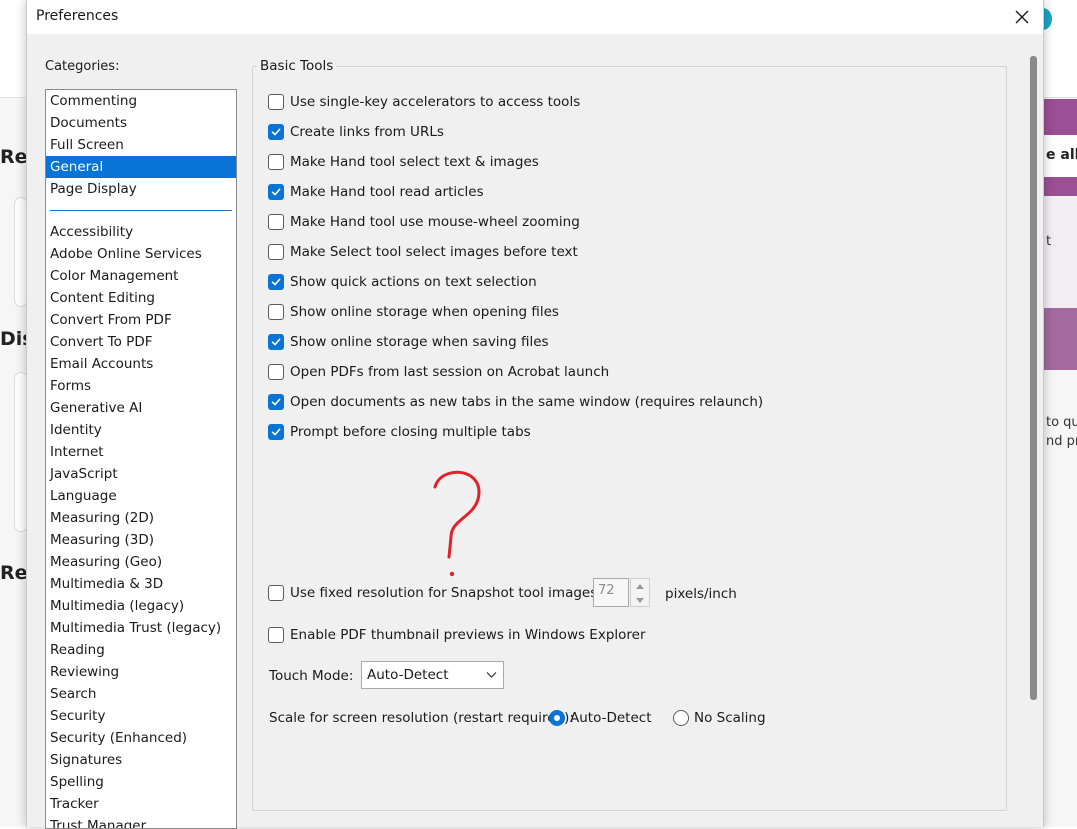 The image size is (1077, 829). I want to click on category-item-commenting: Commenting, so click(141, 101).